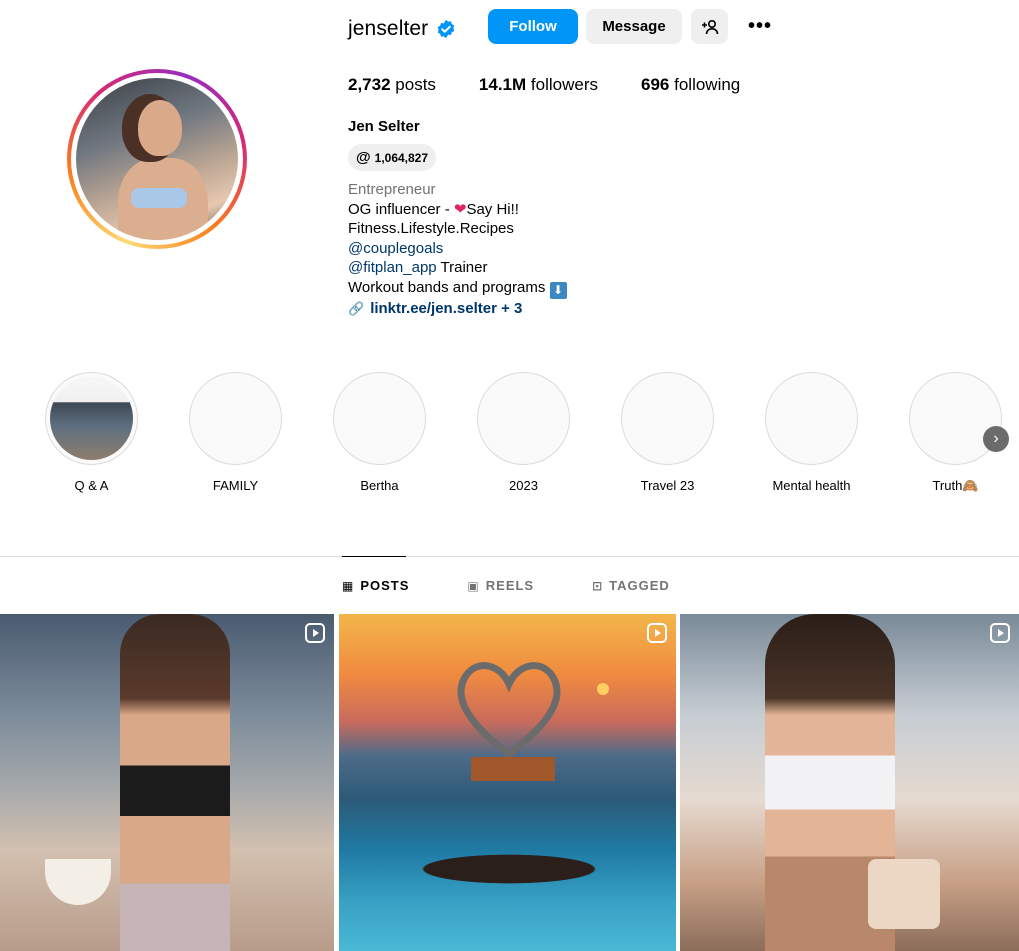  Describe the element at coordinates (78, 882) in the screenshot. I see `post-image-bowl` at that location.